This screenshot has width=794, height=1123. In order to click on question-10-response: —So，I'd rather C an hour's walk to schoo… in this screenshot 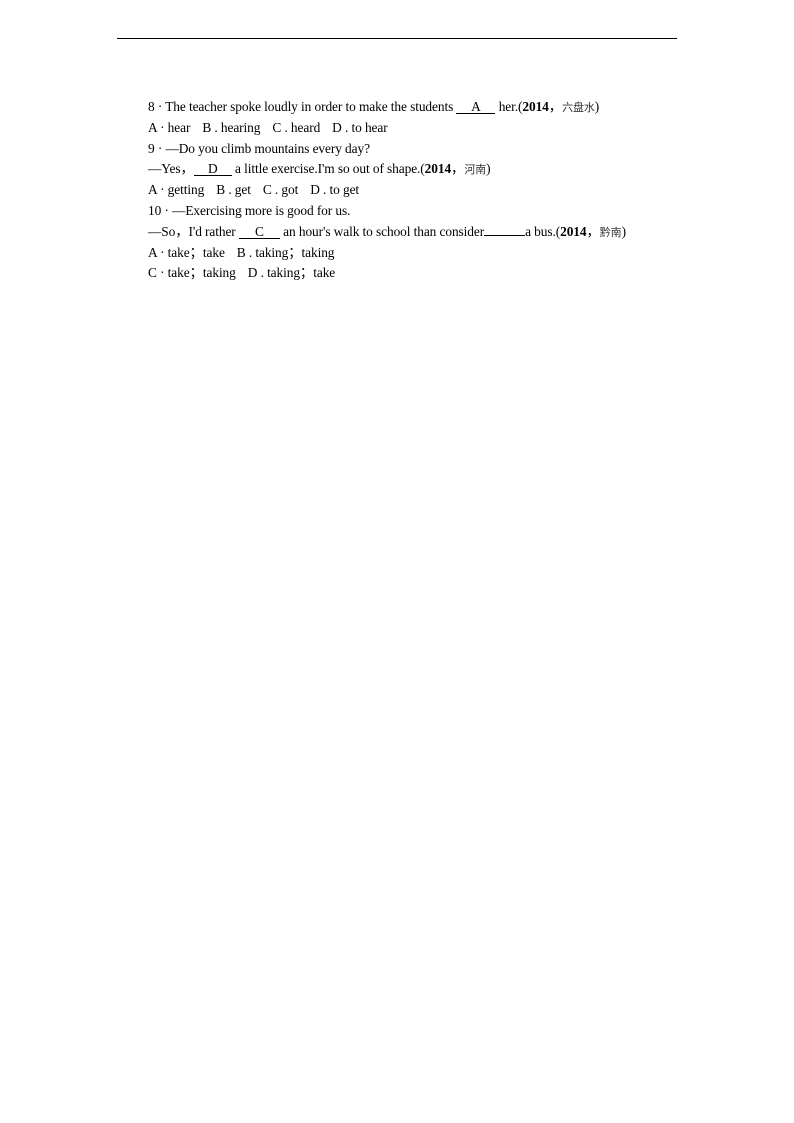, I will do `click(418, 232)`.